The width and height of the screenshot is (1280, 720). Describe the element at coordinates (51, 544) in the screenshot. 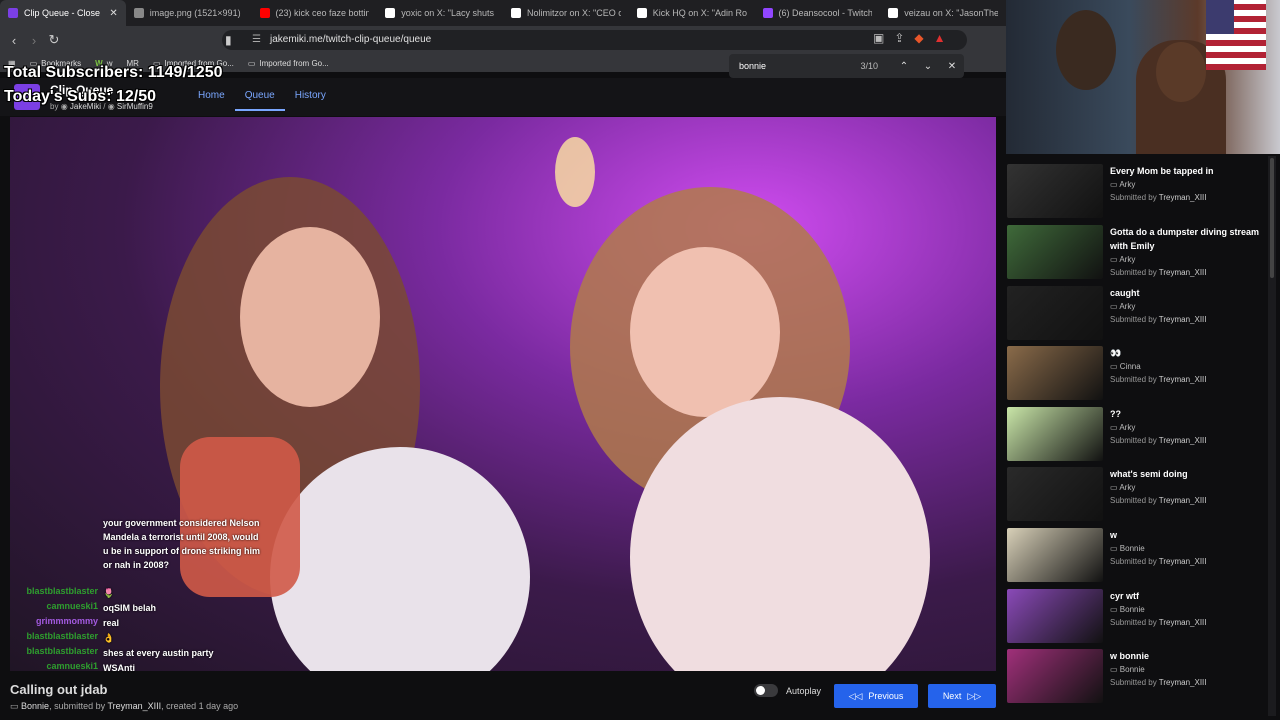

I see `chat-username` at that location.